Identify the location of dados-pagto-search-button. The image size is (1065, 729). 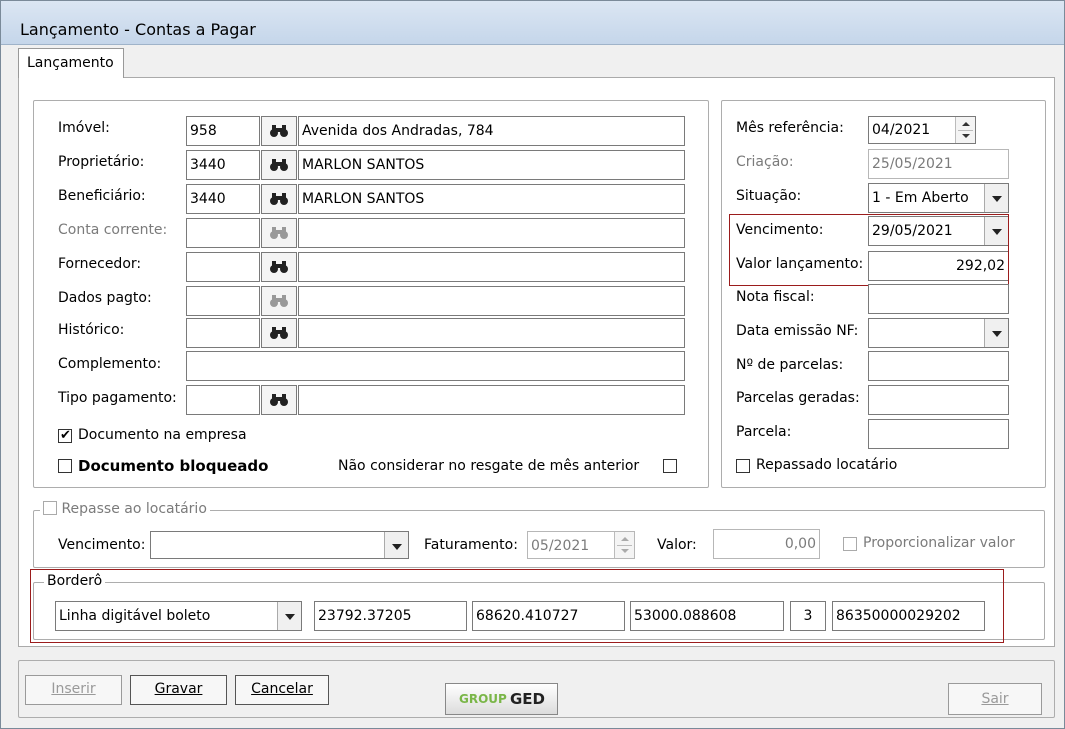
(279, 301).